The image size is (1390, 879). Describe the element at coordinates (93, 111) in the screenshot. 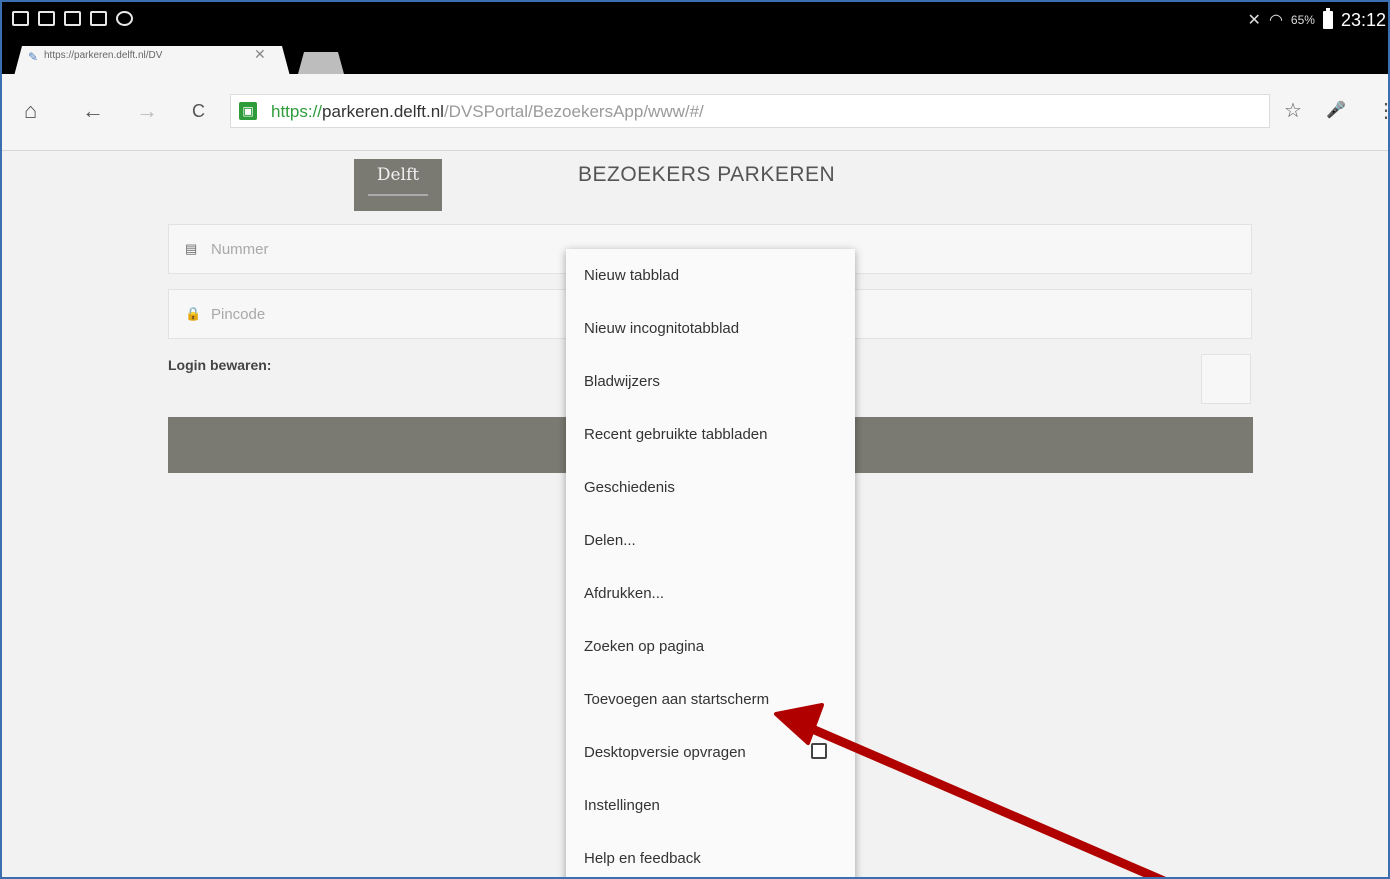

I see `back-button: ←` at that location.